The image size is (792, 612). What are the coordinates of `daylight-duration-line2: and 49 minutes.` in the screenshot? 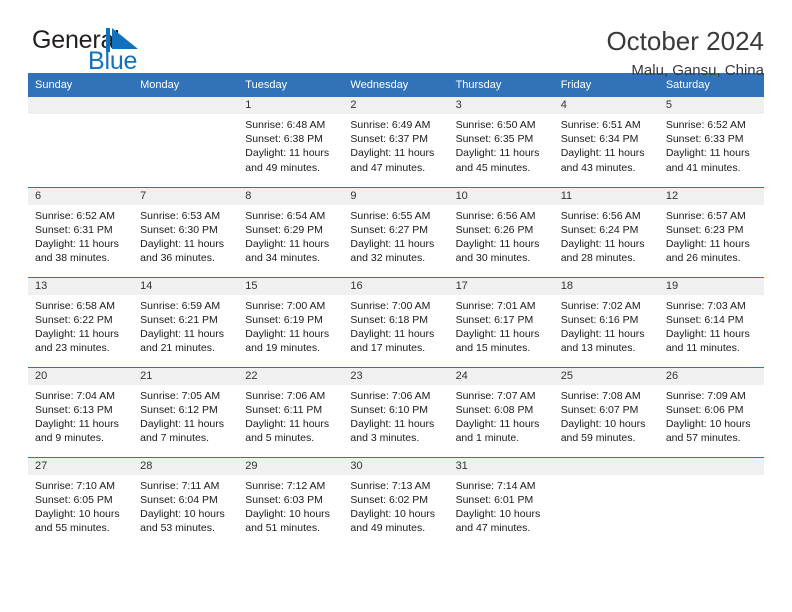 It's located at (282, 167).